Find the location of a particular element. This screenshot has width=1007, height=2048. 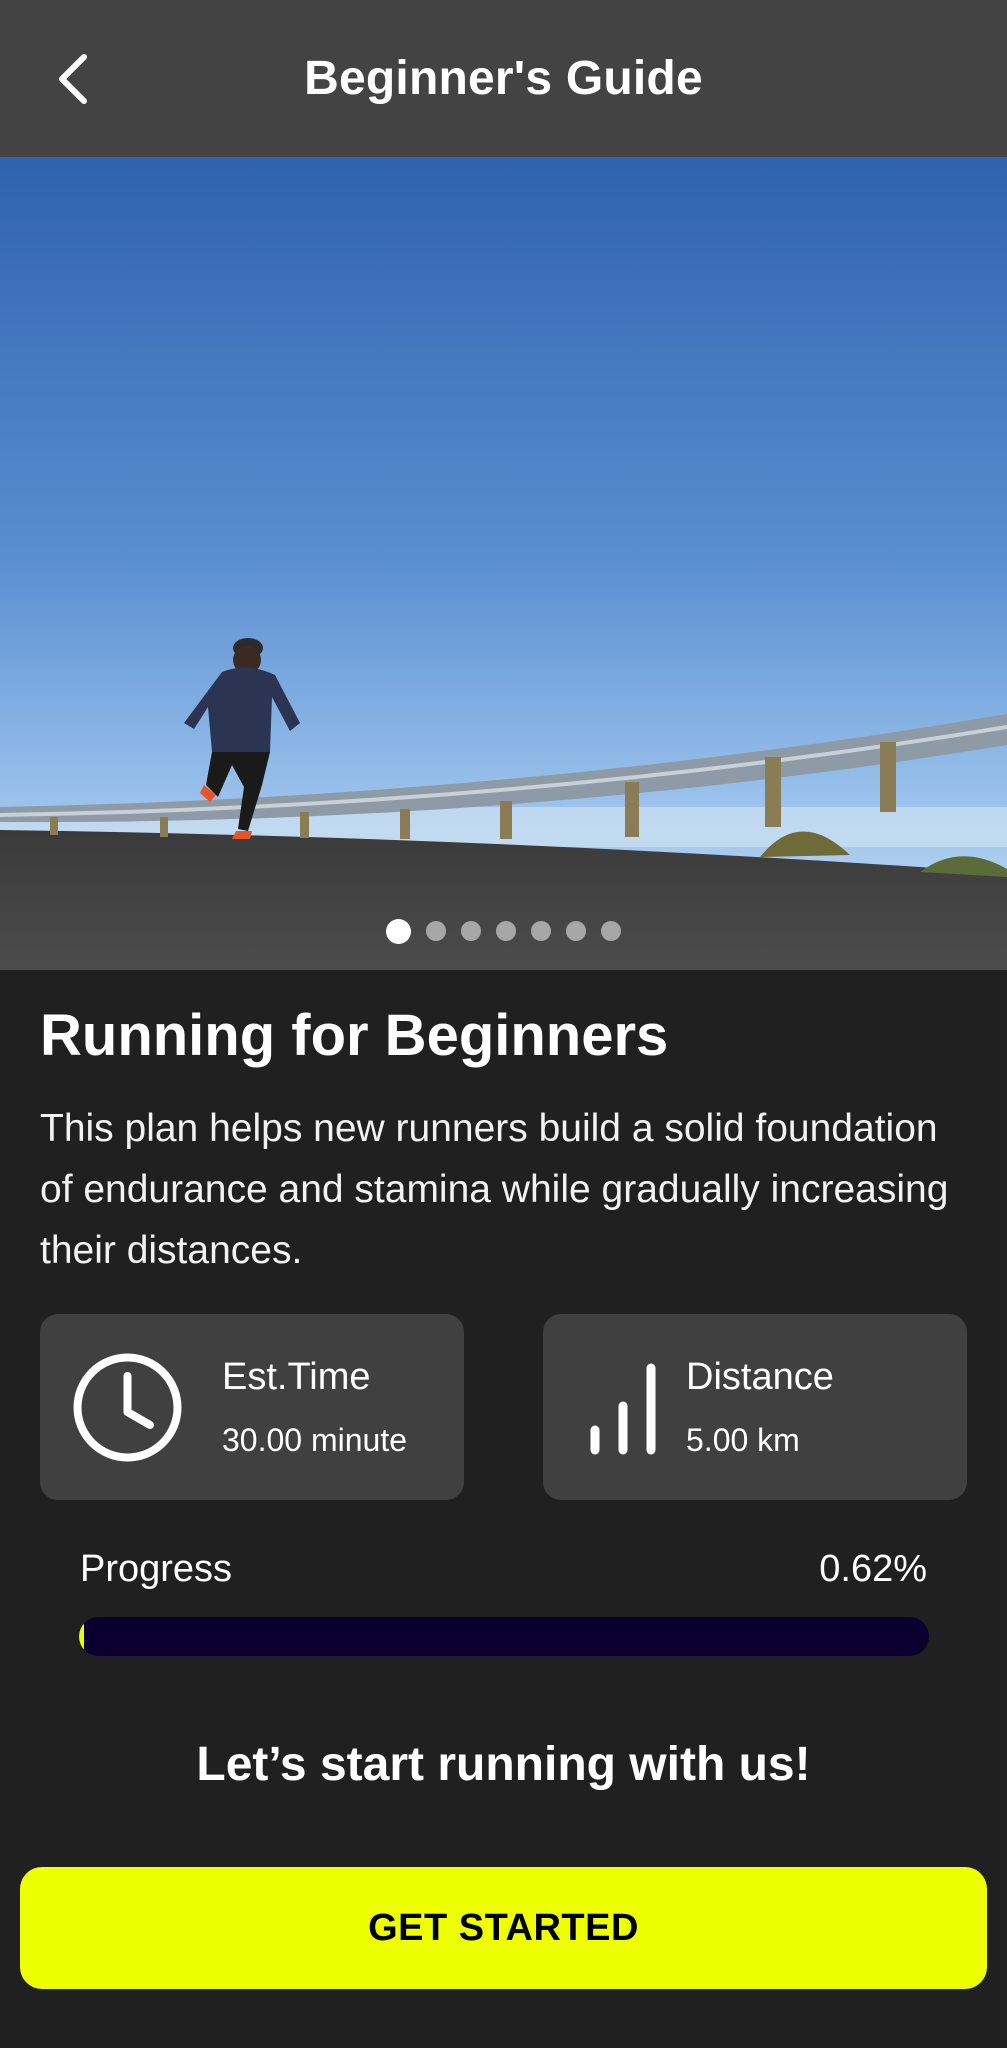

get-started-button: GET STARTED is located at coordinates (503, 1928).